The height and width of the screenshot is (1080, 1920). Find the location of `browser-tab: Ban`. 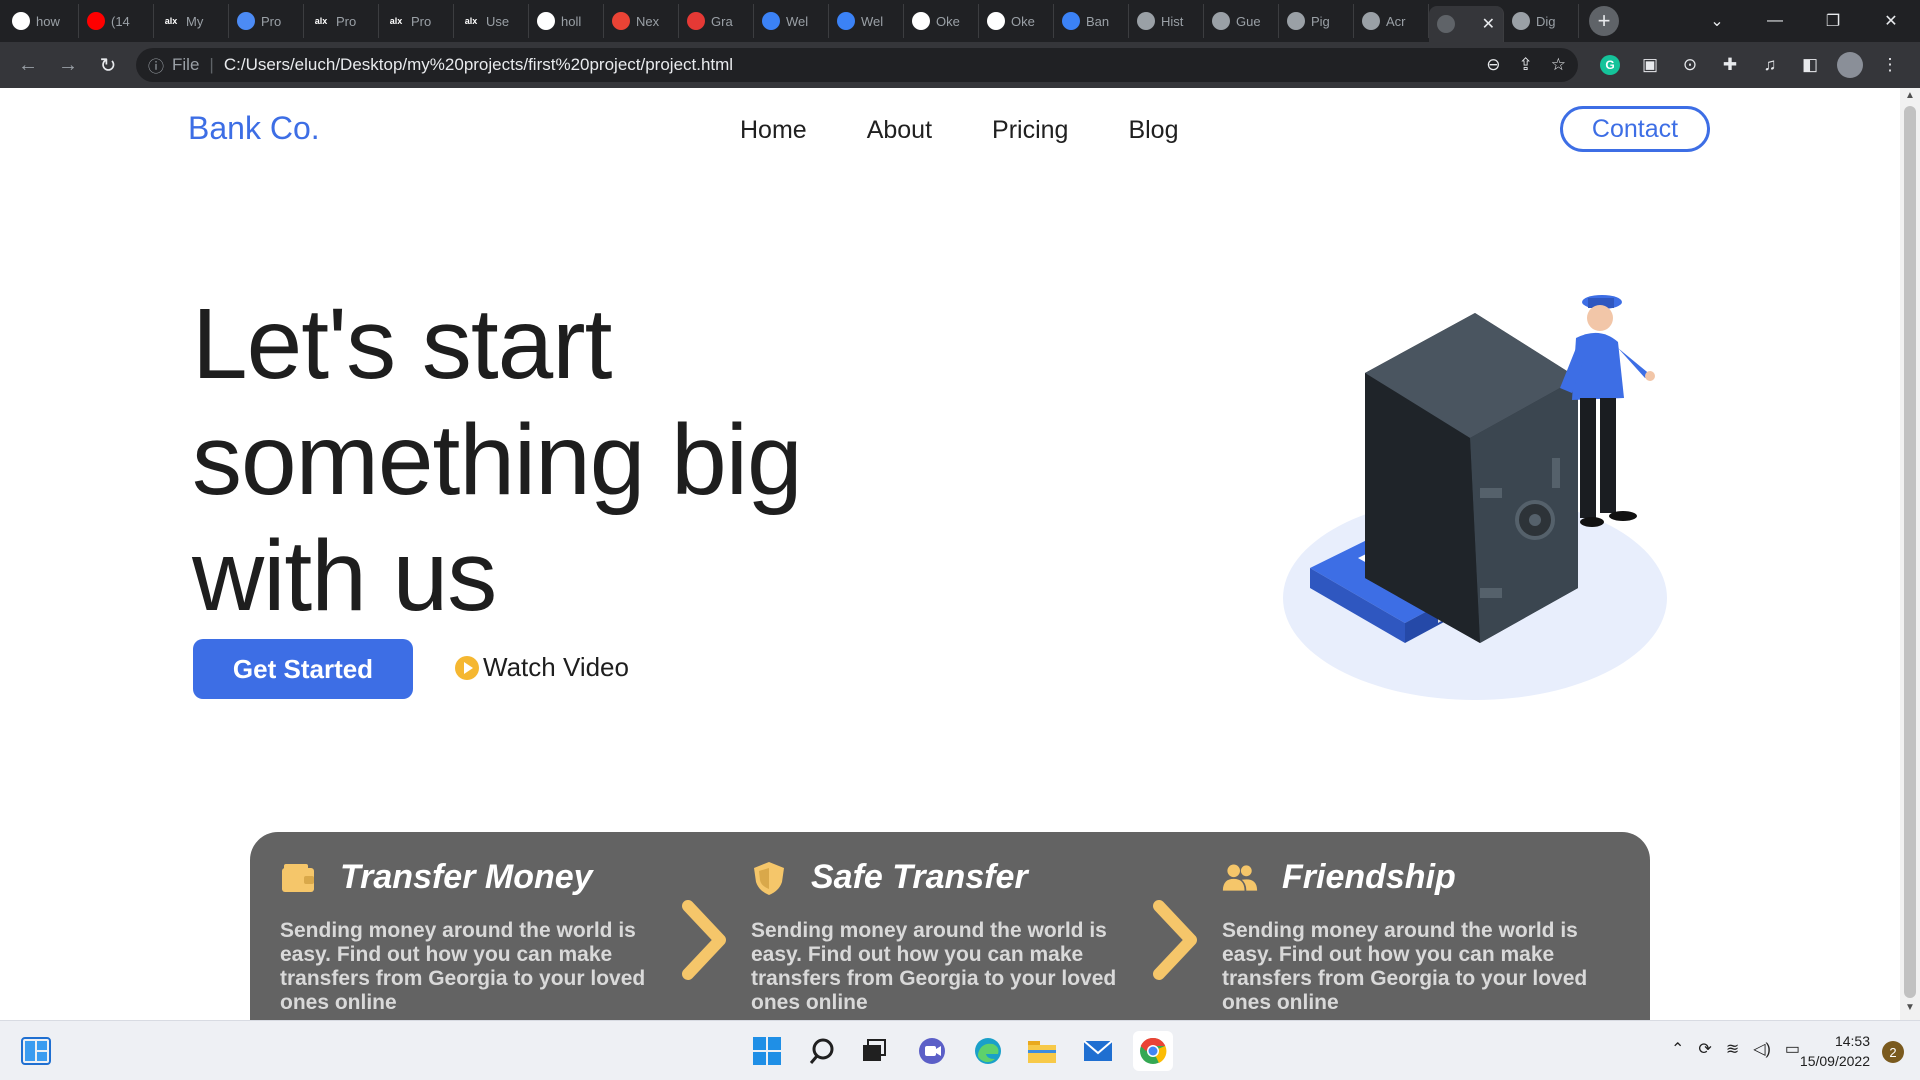

browser-tab: Ban is located at coordinates (1091, 21).